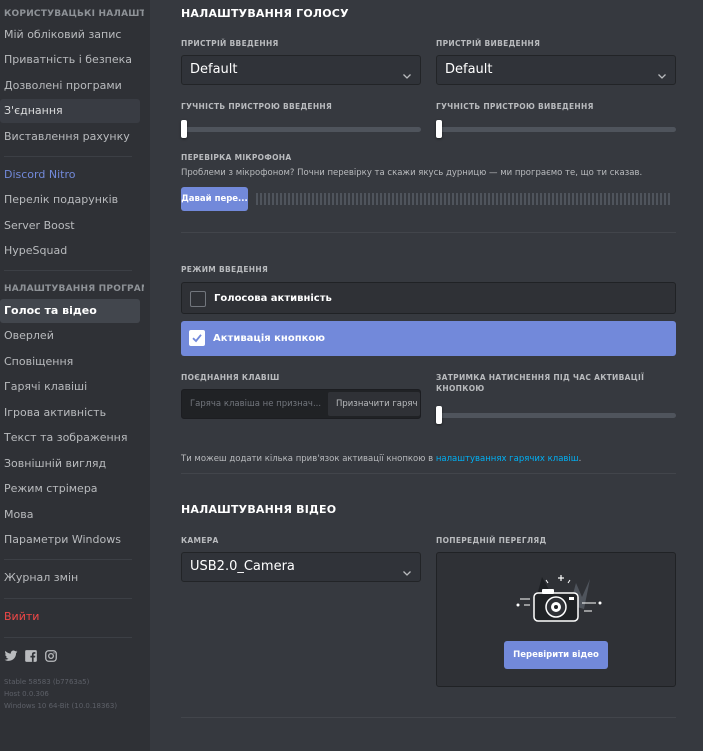  Describe the element at coordinates (70, 251) in the screenshot. I see `sidebar-item-hypesquad: HypeSquad` at that location.